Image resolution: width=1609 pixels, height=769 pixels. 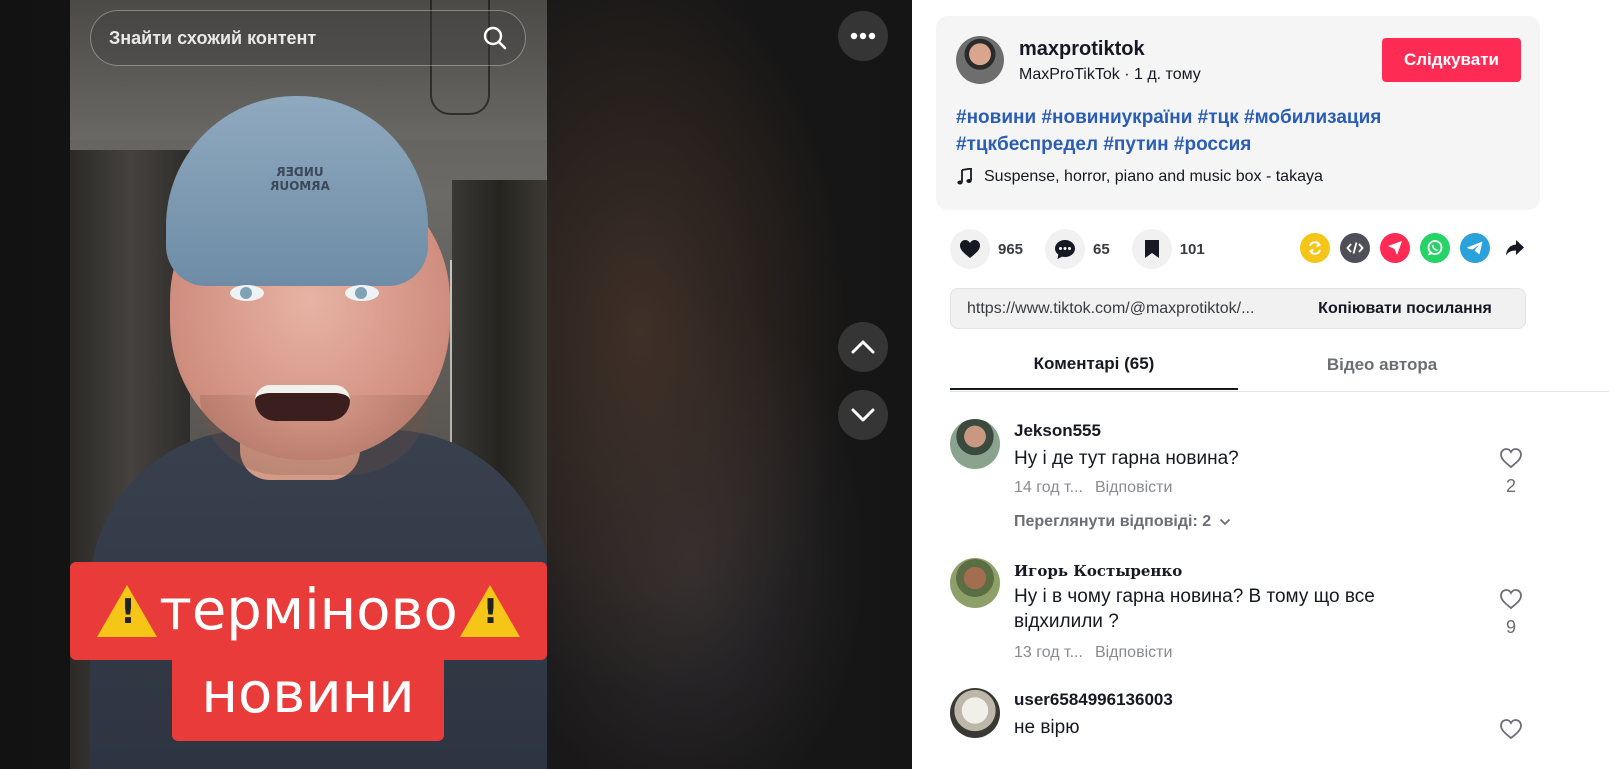 I want to click on like-button: 965, so click(x=986, y=249).